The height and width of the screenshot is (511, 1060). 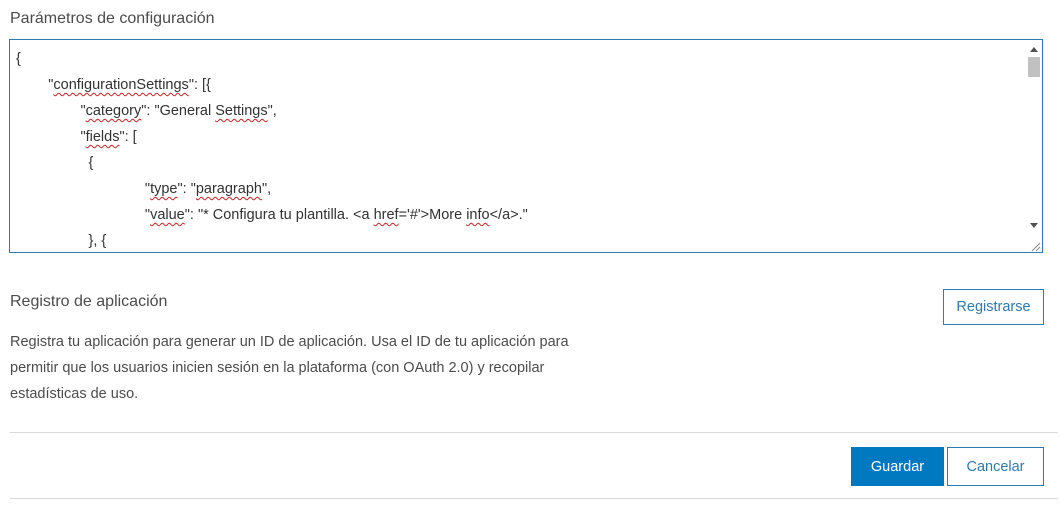 I want to click on code-line: "category": "General Settings",, so click(x=519, y=111).